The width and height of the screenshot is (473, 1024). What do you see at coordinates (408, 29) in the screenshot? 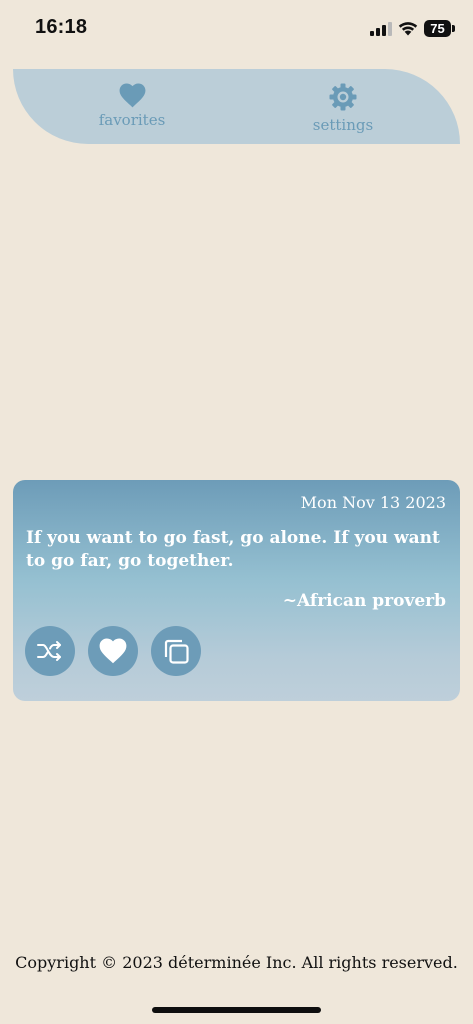
I see `wifi-icon` at bounding box center [408, 29].